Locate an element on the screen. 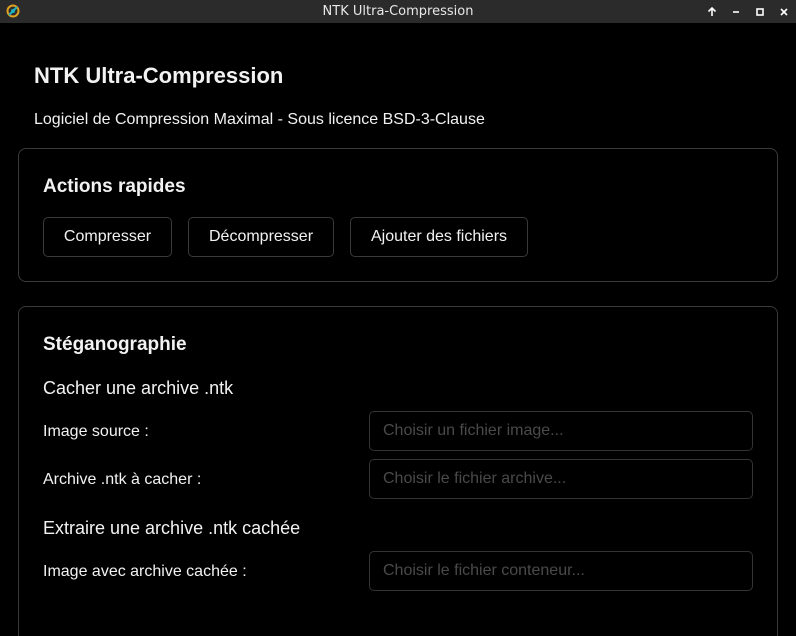 The image size is (796, 636). window-controls is located at coordinates (748, 11).